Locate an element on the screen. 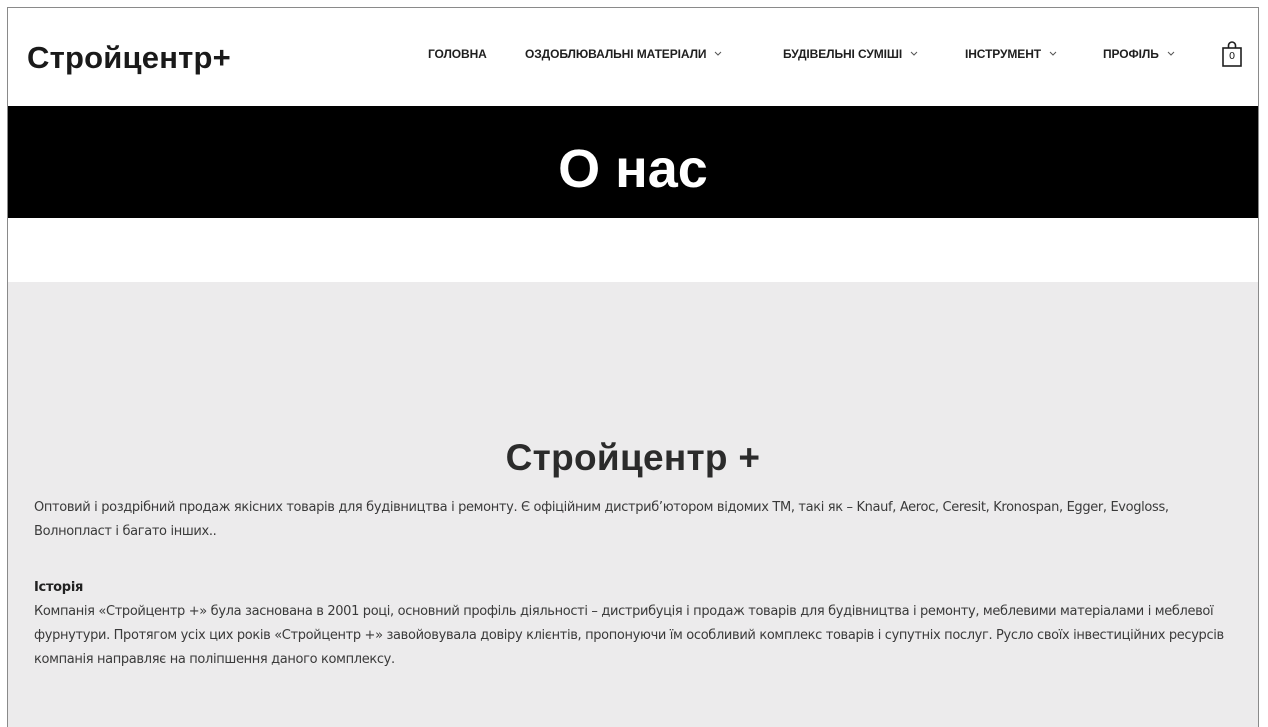 Image resolution: width=1268 pixels, height=727 pixels. nav-item-label: БУДІВЕЛЬНІ СУМІШІ is located at coordinates (843, 54).